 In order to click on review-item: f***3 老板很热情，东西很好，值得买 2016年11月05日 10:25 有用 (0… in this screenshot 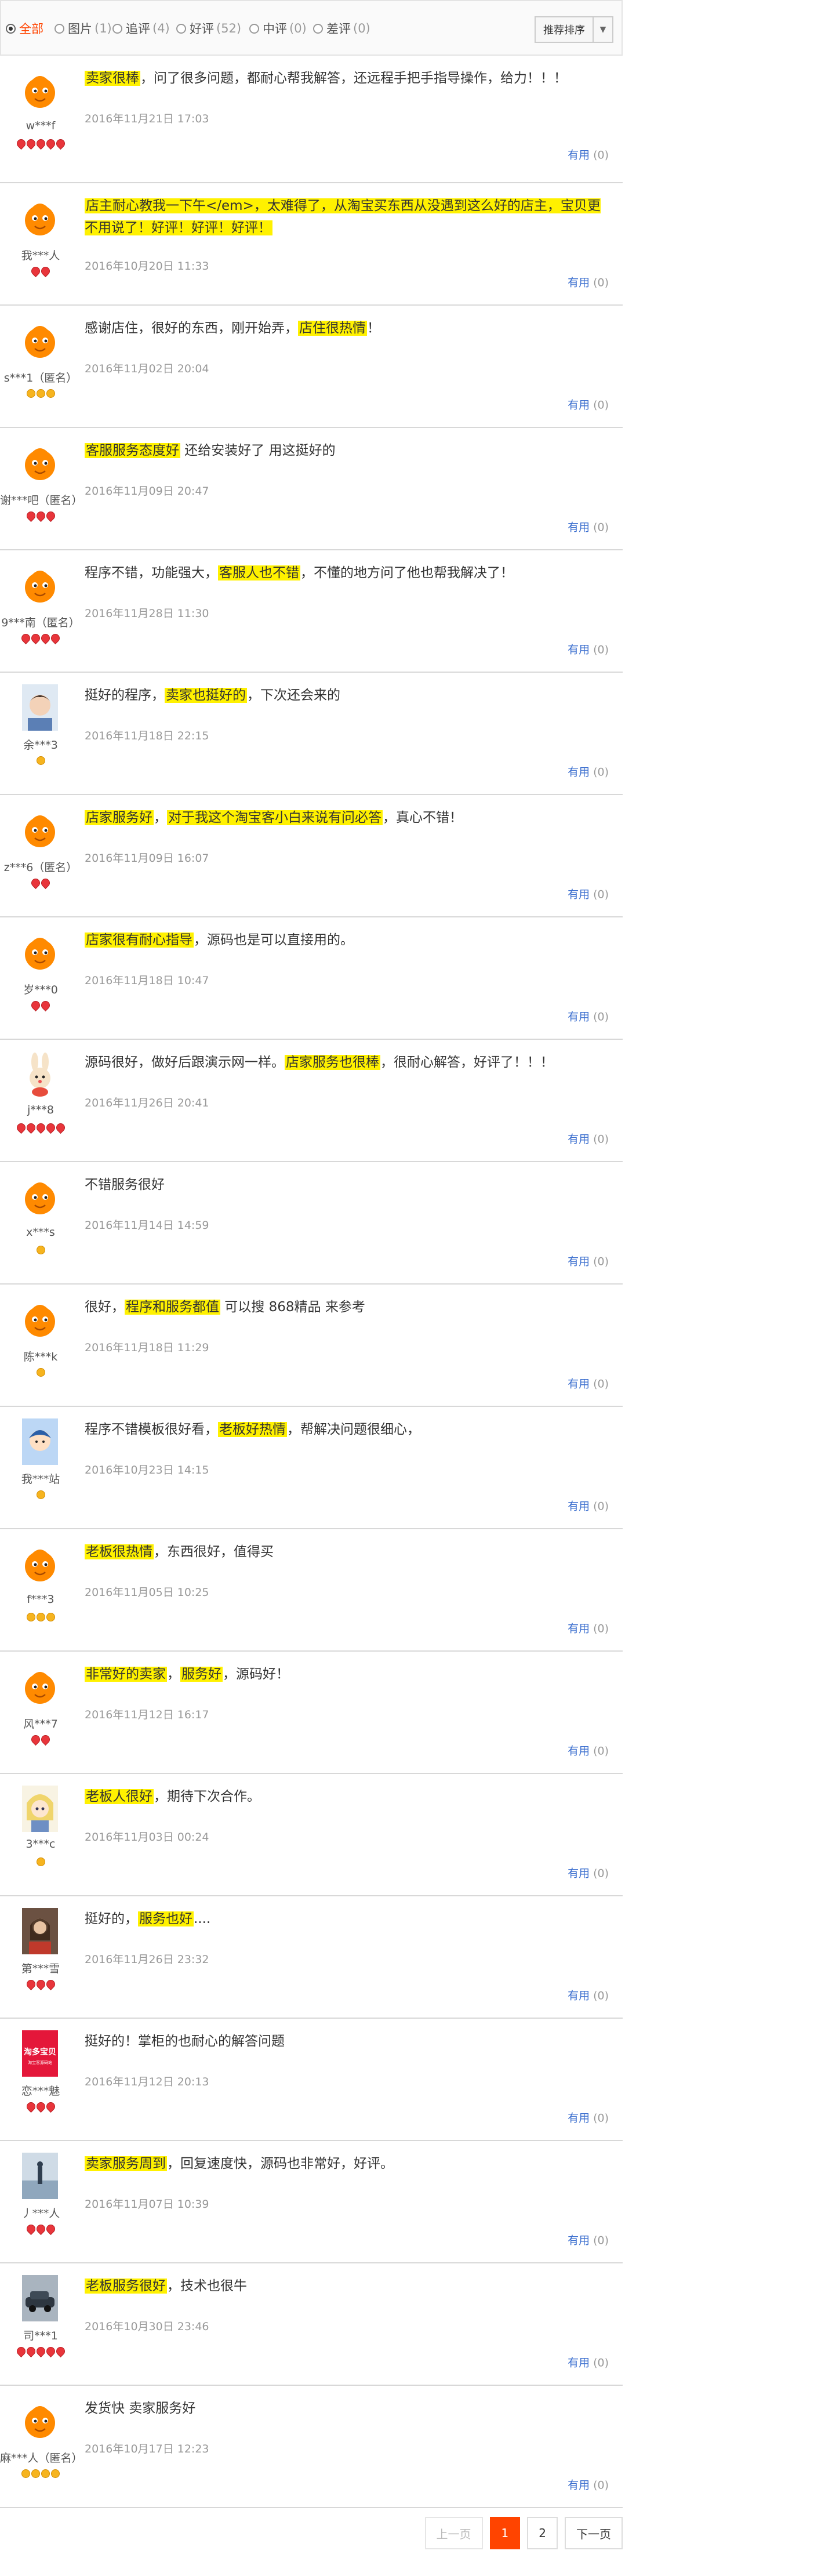, I will do `click(311, 1590)`.